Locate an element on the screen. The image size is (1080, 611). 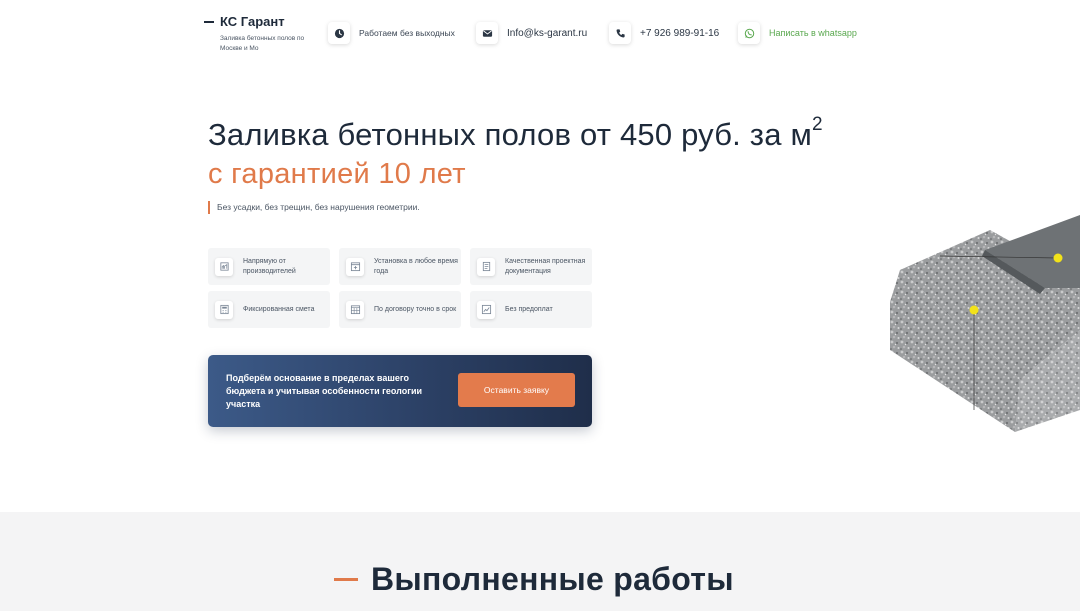
hero-title: Заливка бетонных полов от 450 руб. за м2 is located at coordinates (515, 133).